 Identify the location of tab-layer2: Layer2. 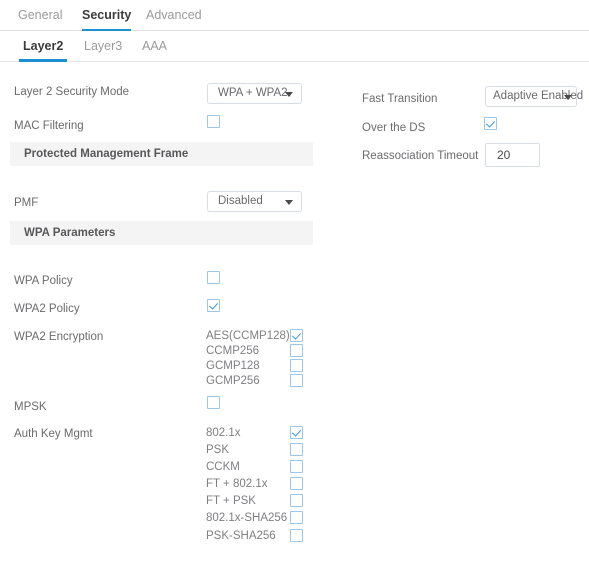
(43, 46).